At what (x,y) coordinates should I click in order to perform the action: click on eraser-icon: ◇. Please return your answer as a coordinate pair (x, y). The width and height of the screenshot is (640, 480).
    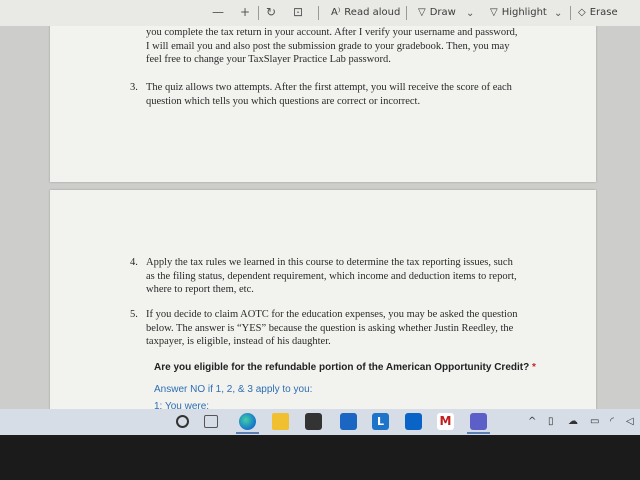
    Looking at the image, I should click on (582, 12).